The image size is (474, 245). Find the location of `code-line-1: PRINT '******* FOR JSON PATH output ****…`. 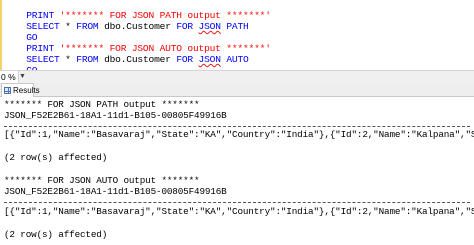

code-line-1: PRINT '******* FOR JSON PATH output ****… is located at coordinates (137, 11).